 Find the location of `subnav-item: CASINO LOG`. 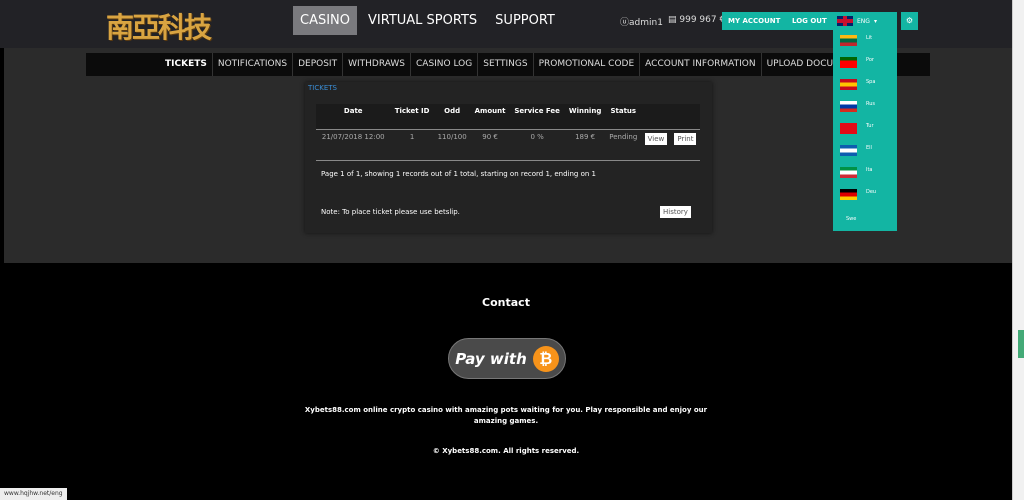

subnav-item: CASINO LOG is located at coordinates (445, 64).